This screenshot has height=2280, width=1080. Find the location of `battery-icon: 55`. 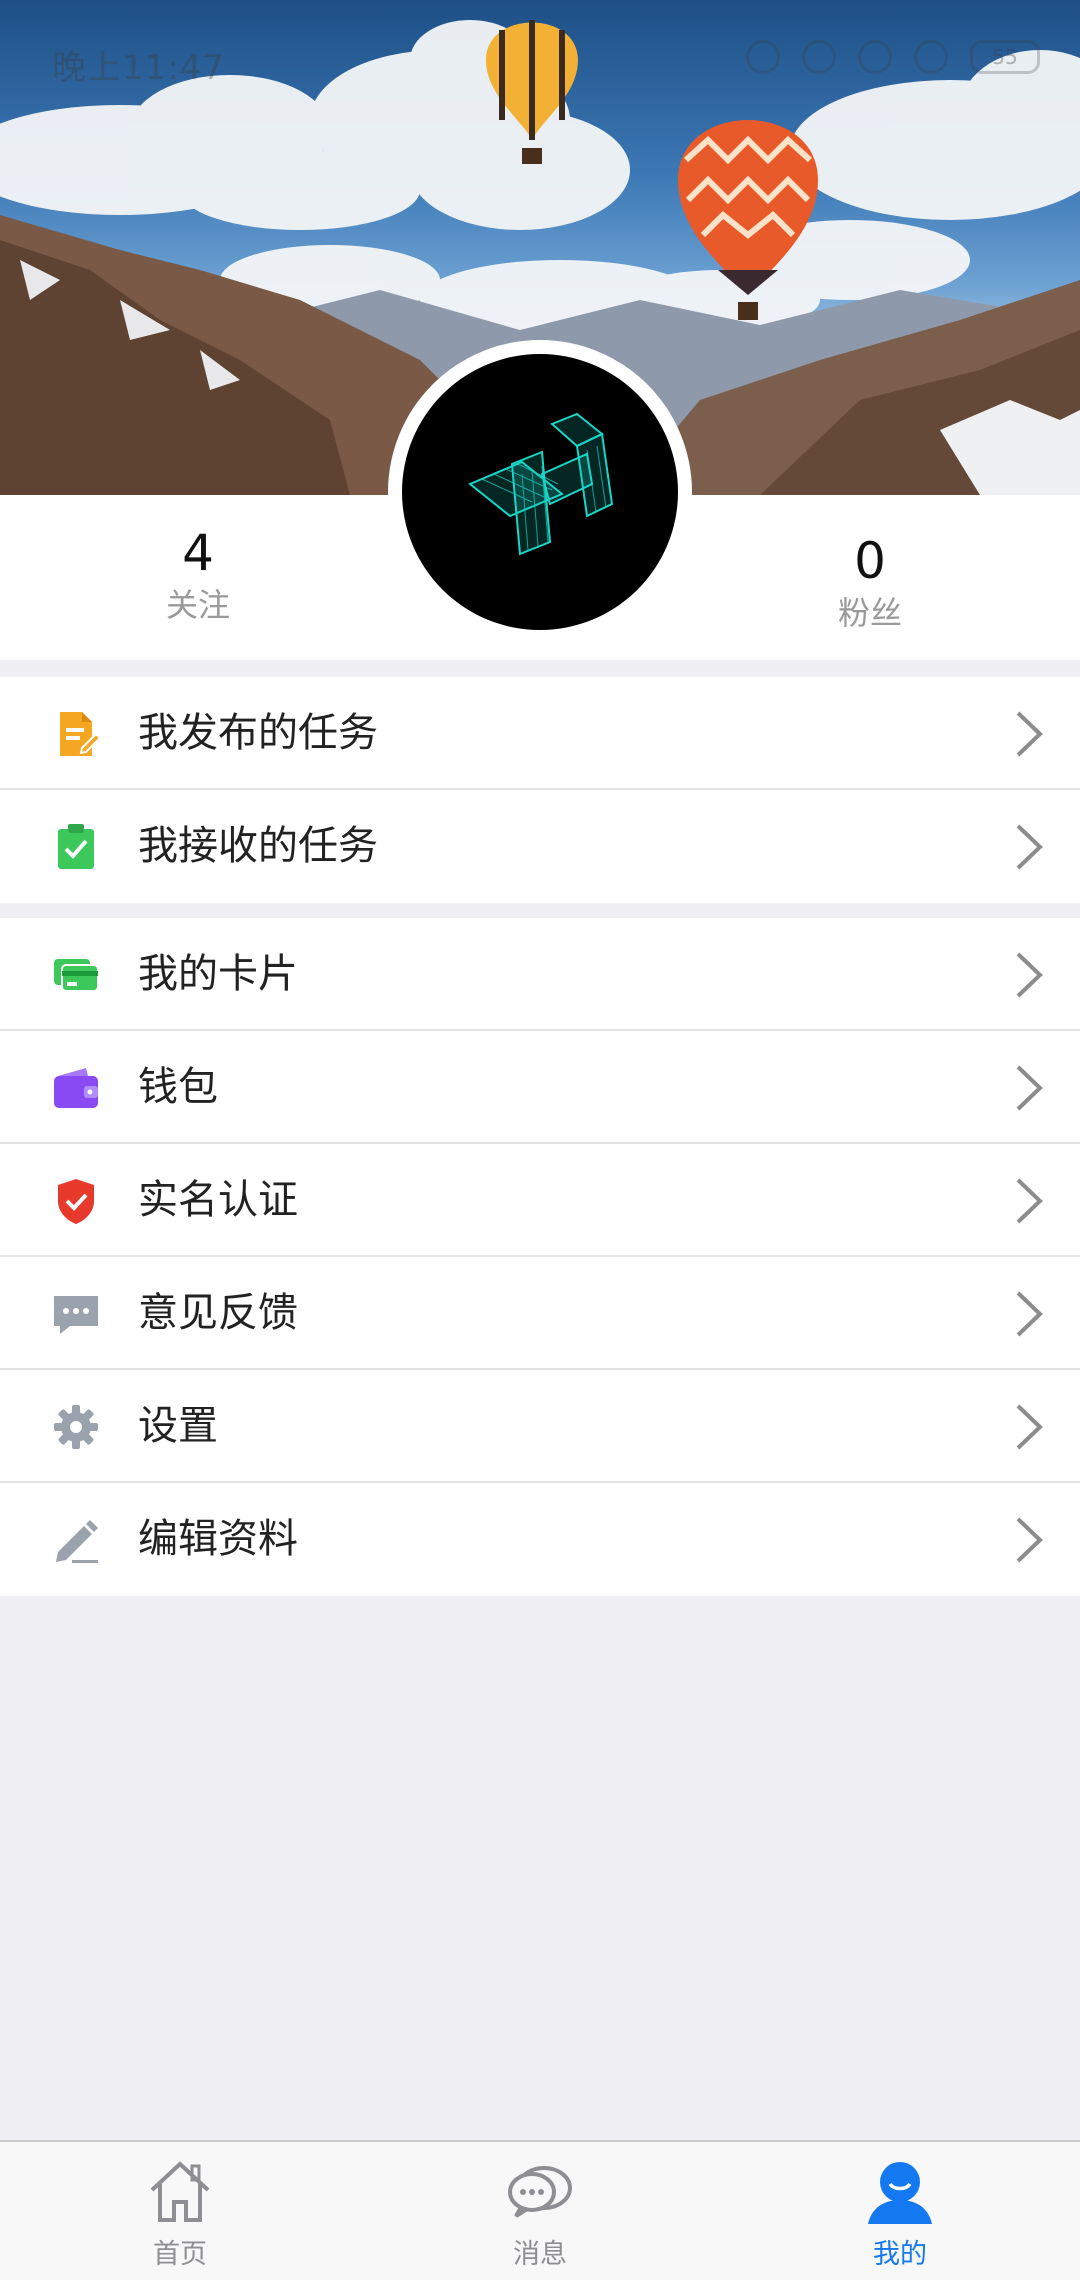

battery-icon: 55 is located at coordinates (1005, 57).